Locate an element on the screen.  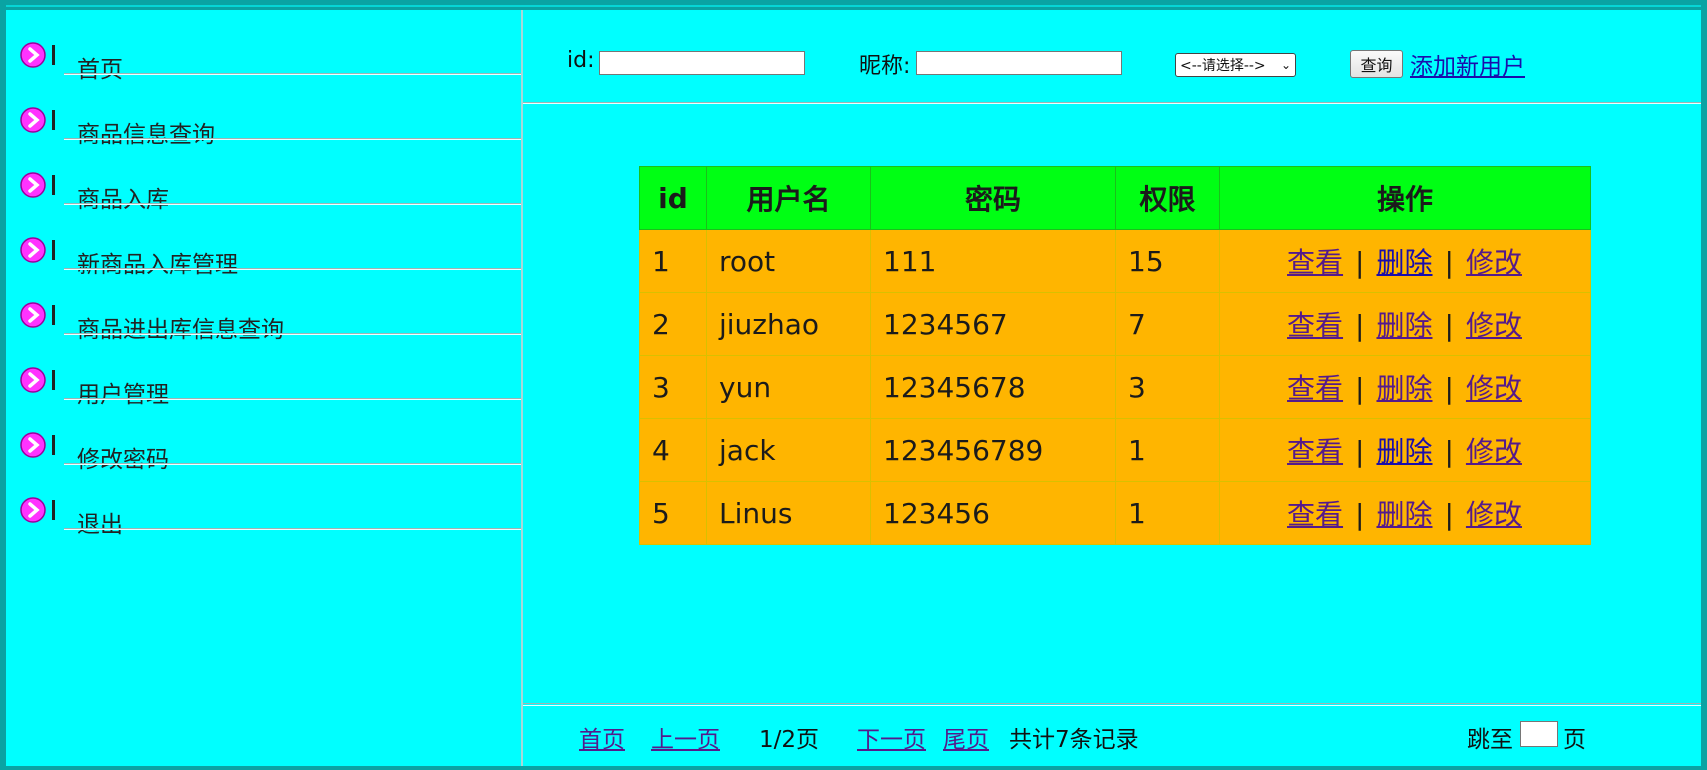
jump-page-input is located at coordinates (1539, 734).